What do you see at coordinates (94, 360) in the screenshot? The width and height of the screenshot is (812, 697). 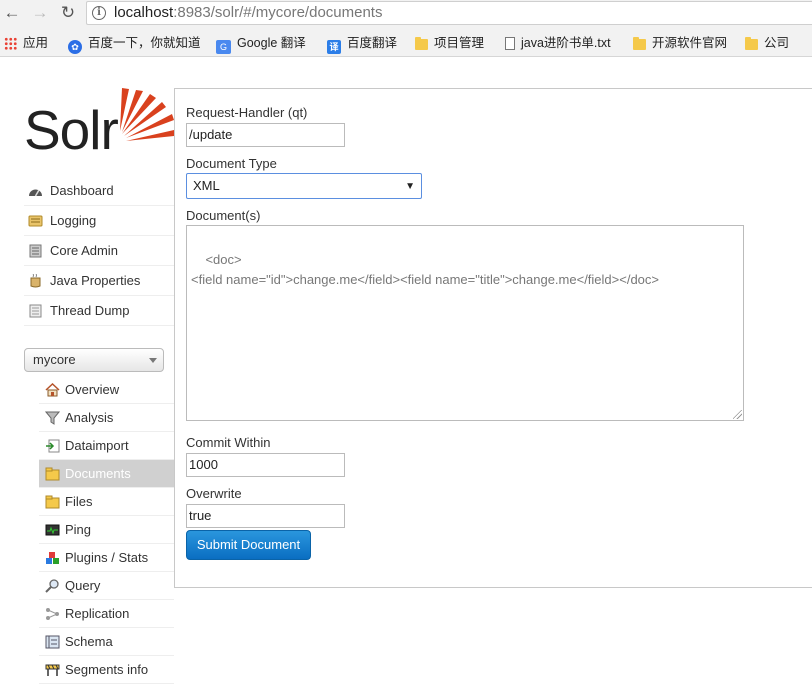 I see `core-selector: mycore` at bounding box center [94, 360].